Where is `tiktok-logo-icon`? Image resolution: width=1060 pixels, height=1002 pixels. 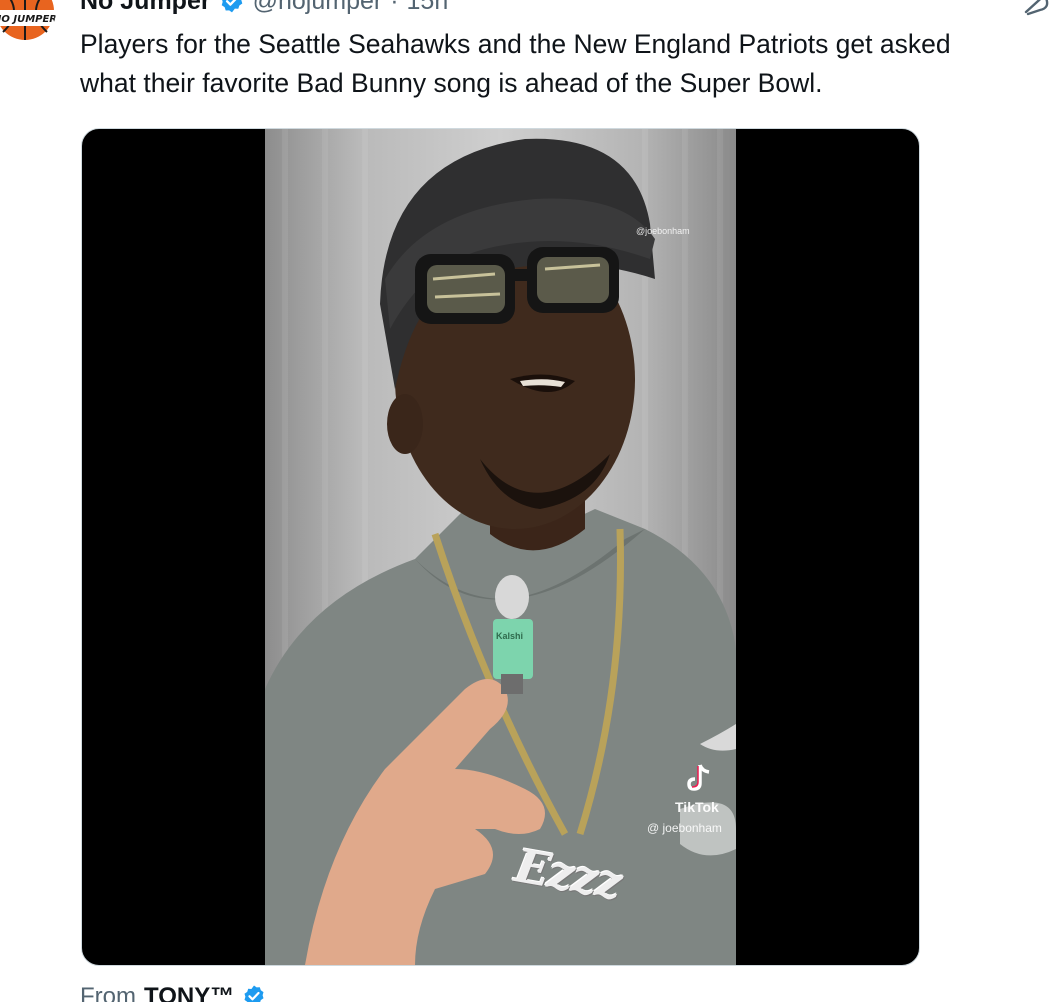 tiktok-logo-icon is located at coordinates (699, 778).